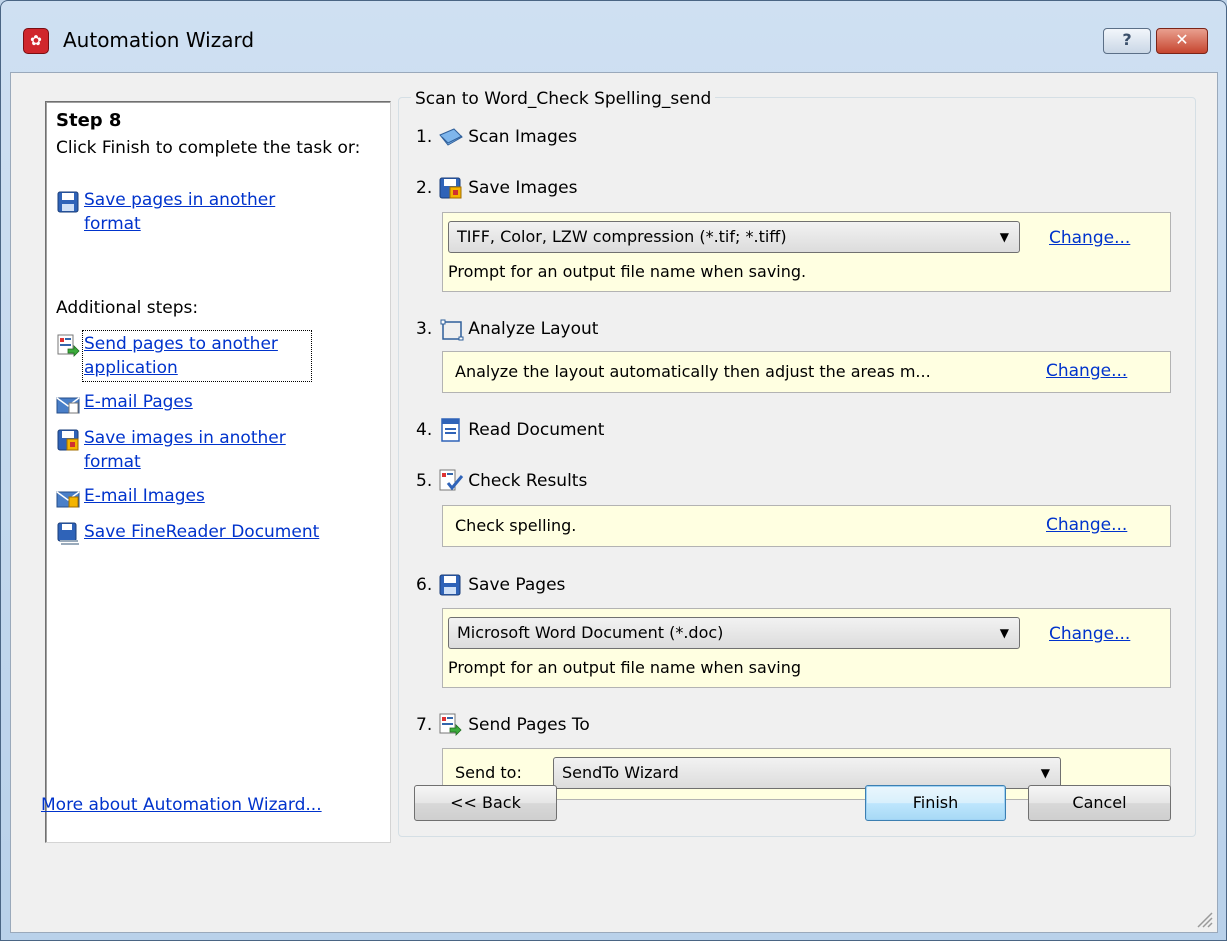  I want to click on layout-icon, so click(452, 330).